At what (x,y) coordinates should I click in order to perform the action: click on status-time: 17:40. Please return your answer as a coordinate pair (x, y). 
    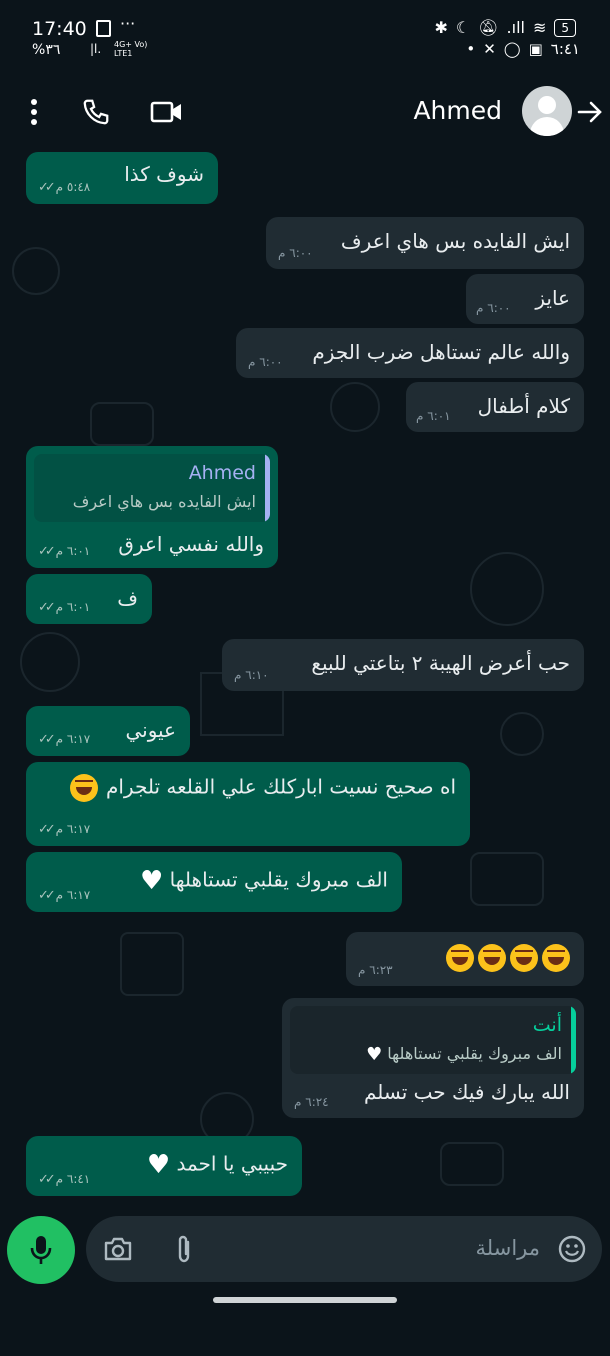
    Looking at the image, I should click on (59, 29).